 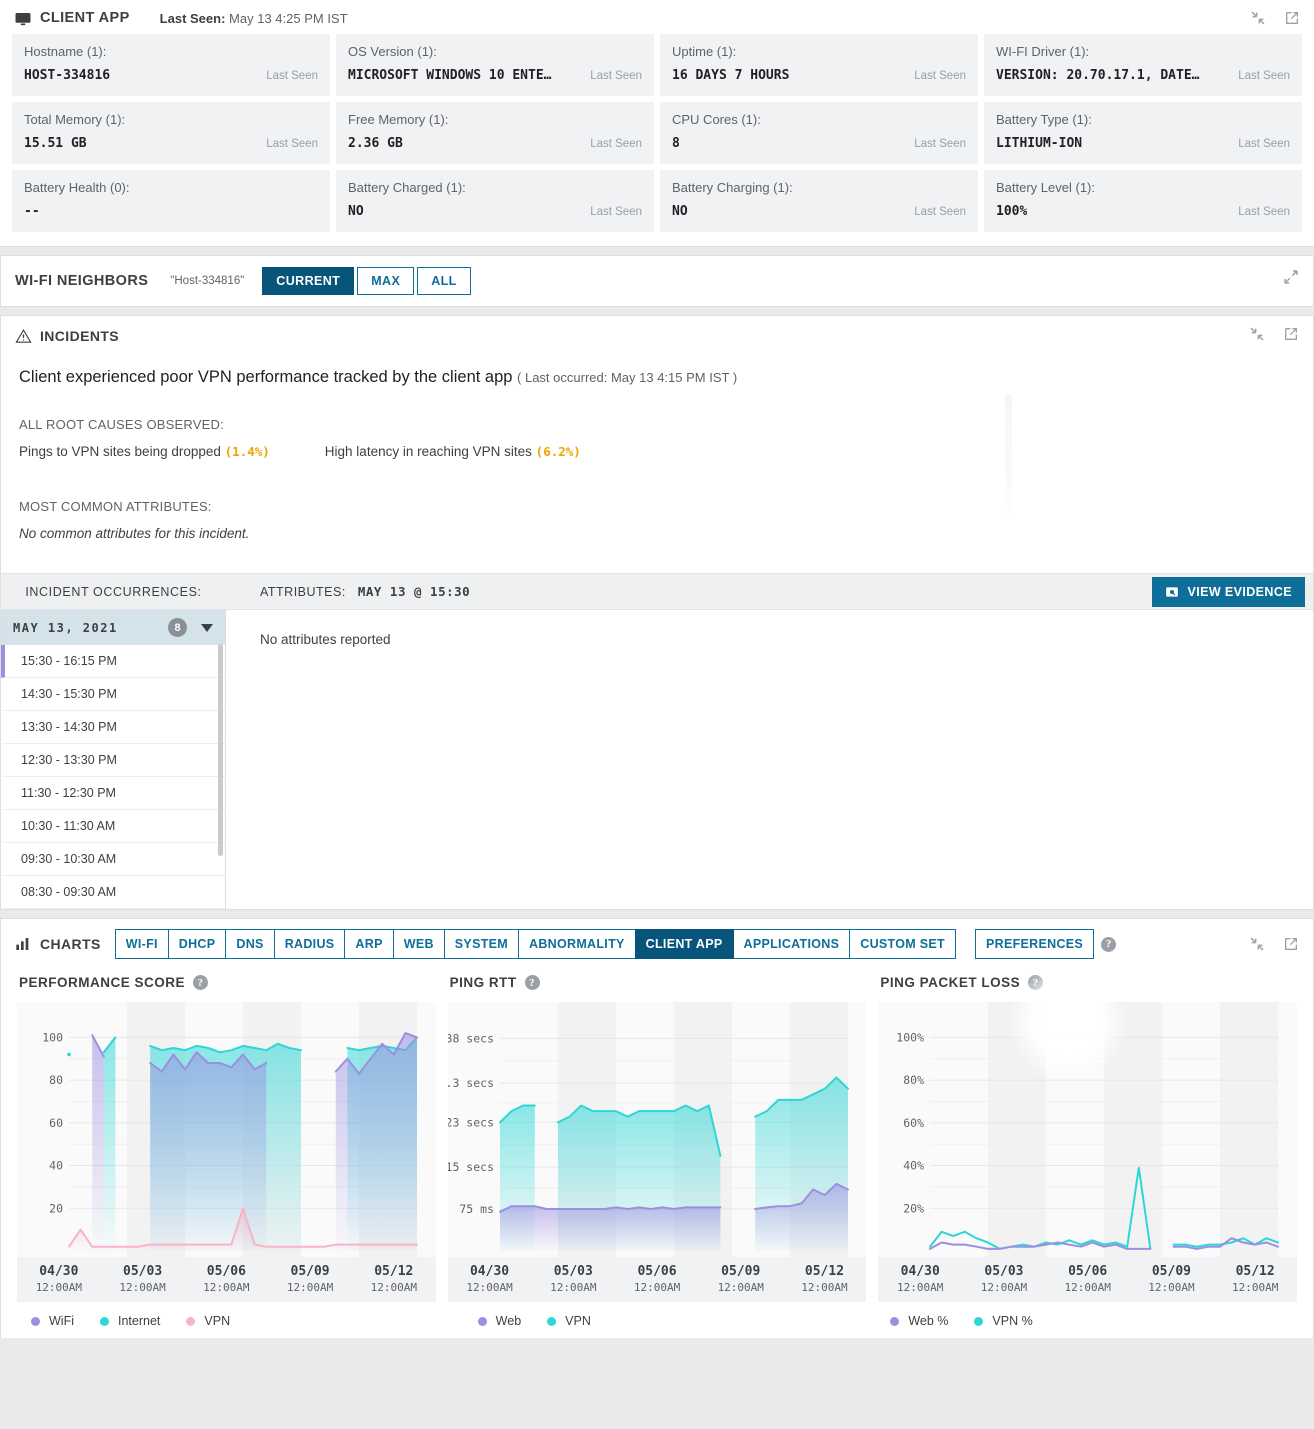 What do you see at coordinates (197, 944) in the screenshot?
I see `tab-dhcp: DHCP` at bounding box center [197, 944].